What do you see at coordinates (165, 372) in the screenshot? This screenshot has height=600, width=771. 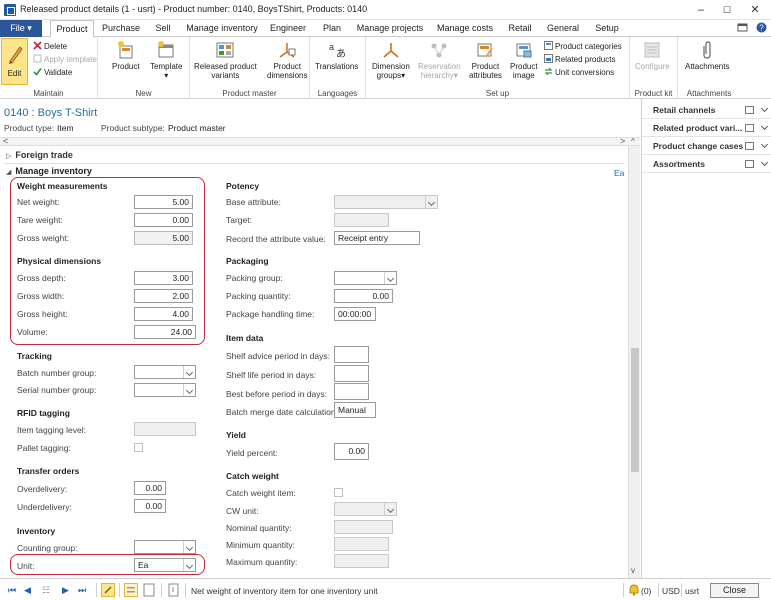 I see `batch-number-group-select` at bounding box center [165, 372].